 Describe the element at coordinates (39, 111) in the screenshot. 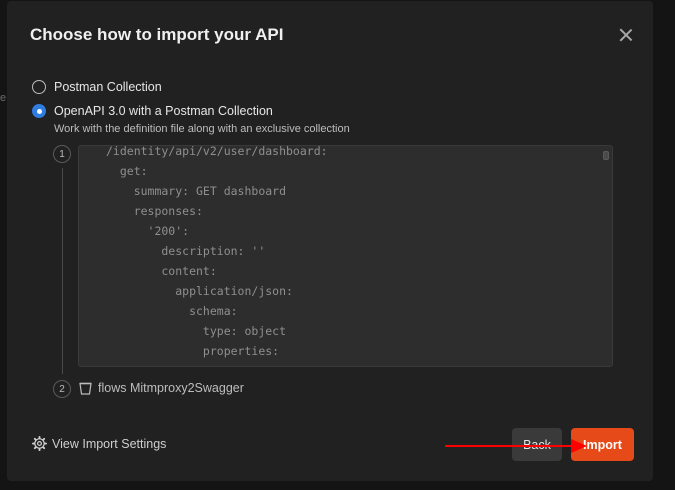

I see `radio-openapi-with-collection` at that location.